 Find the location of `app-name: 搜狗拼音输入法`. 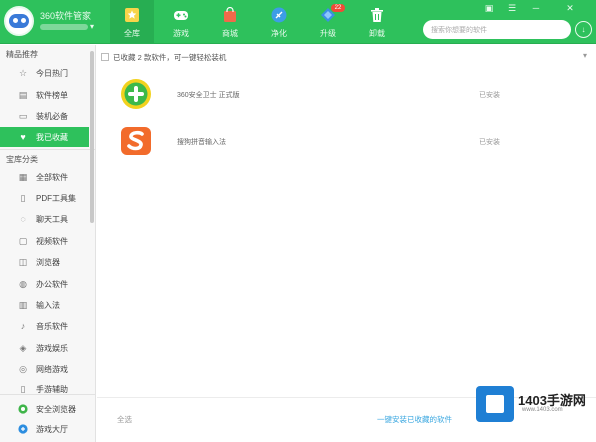

app-name: 搜狗拼音输入法 is located at coordinates (201, 142).